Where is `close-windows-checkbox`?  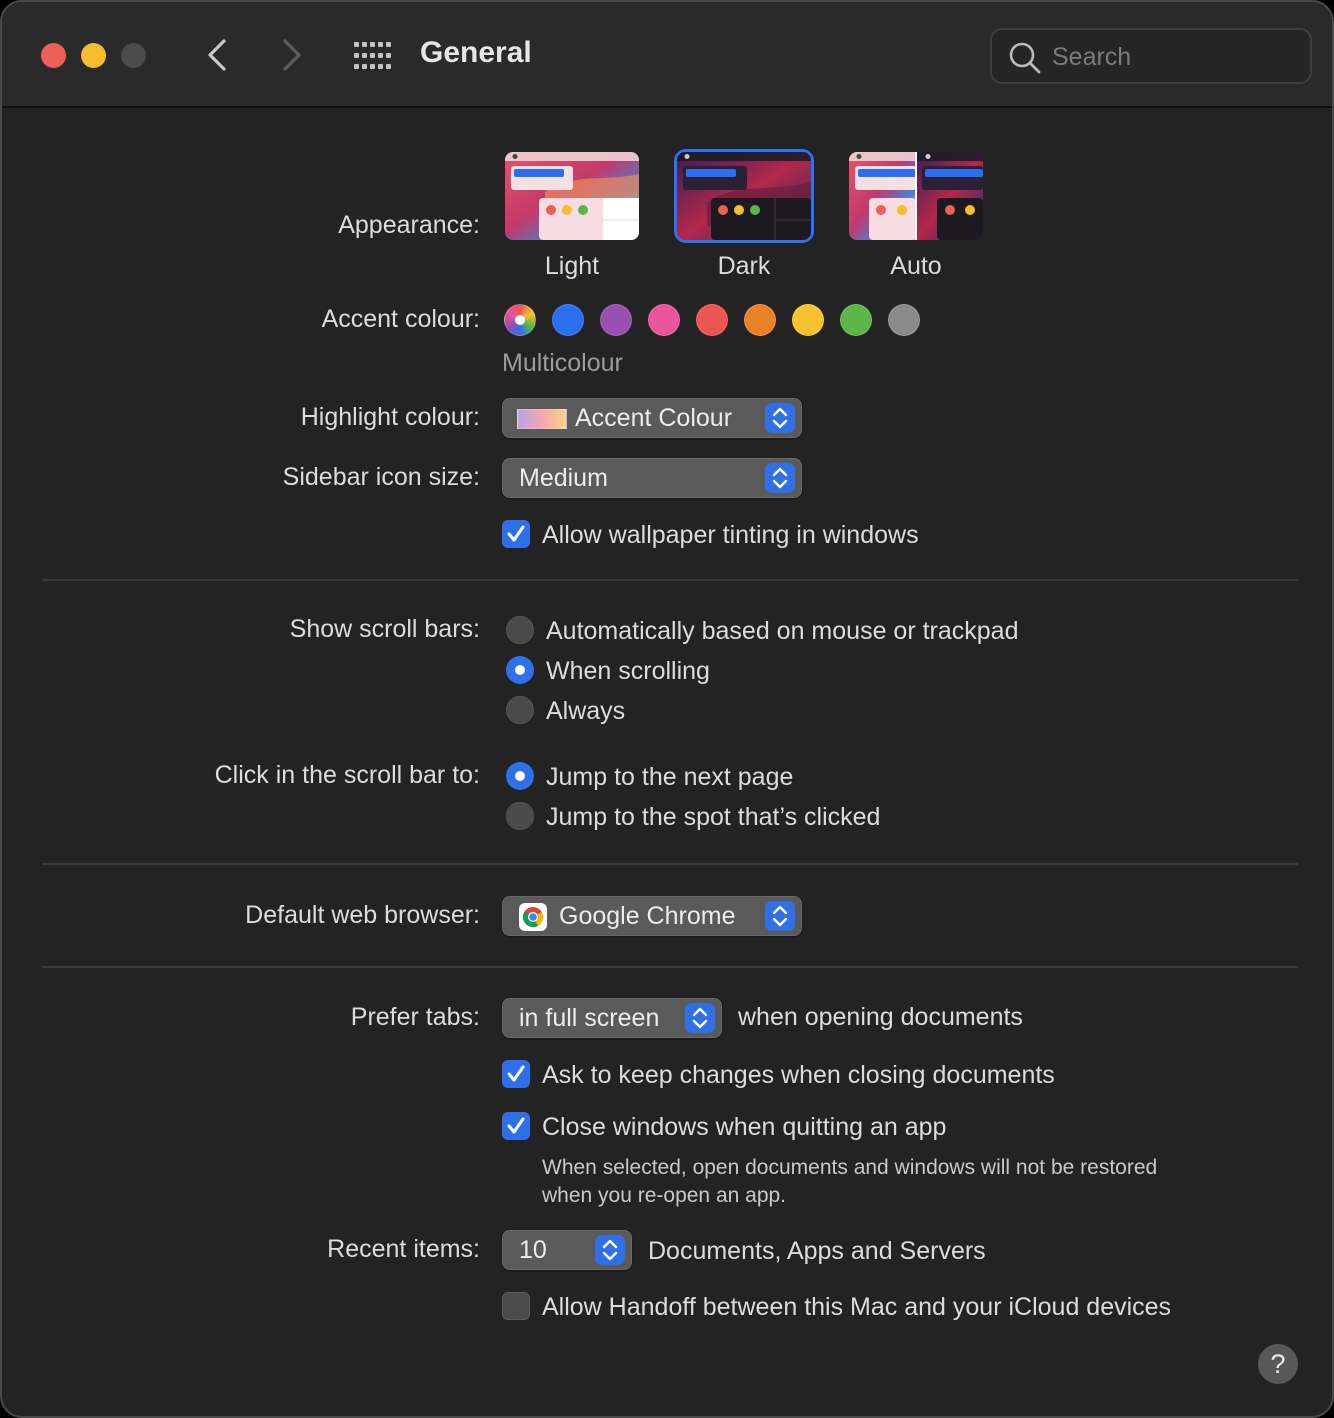 close-windows-checkbox is located at coordinates (516, 1126).